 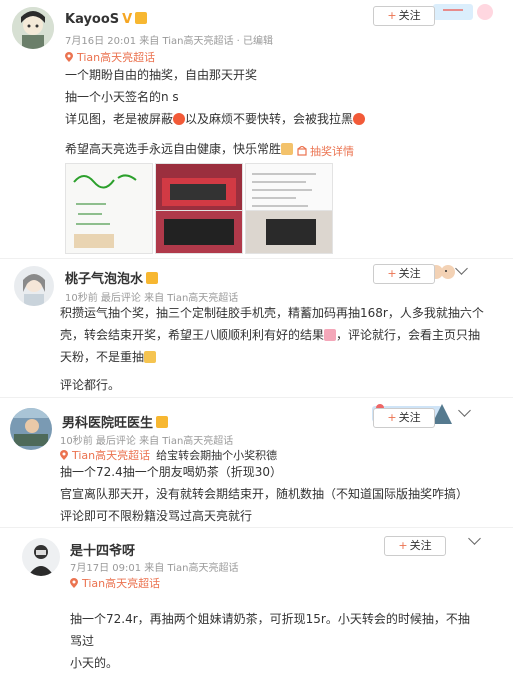 What do you see at coordinates (147, 441) in the screenshot?
I see `post-meta: 10秒前 最后评论 来自 Tian高天亮超话` at bounding box center [147, 441].